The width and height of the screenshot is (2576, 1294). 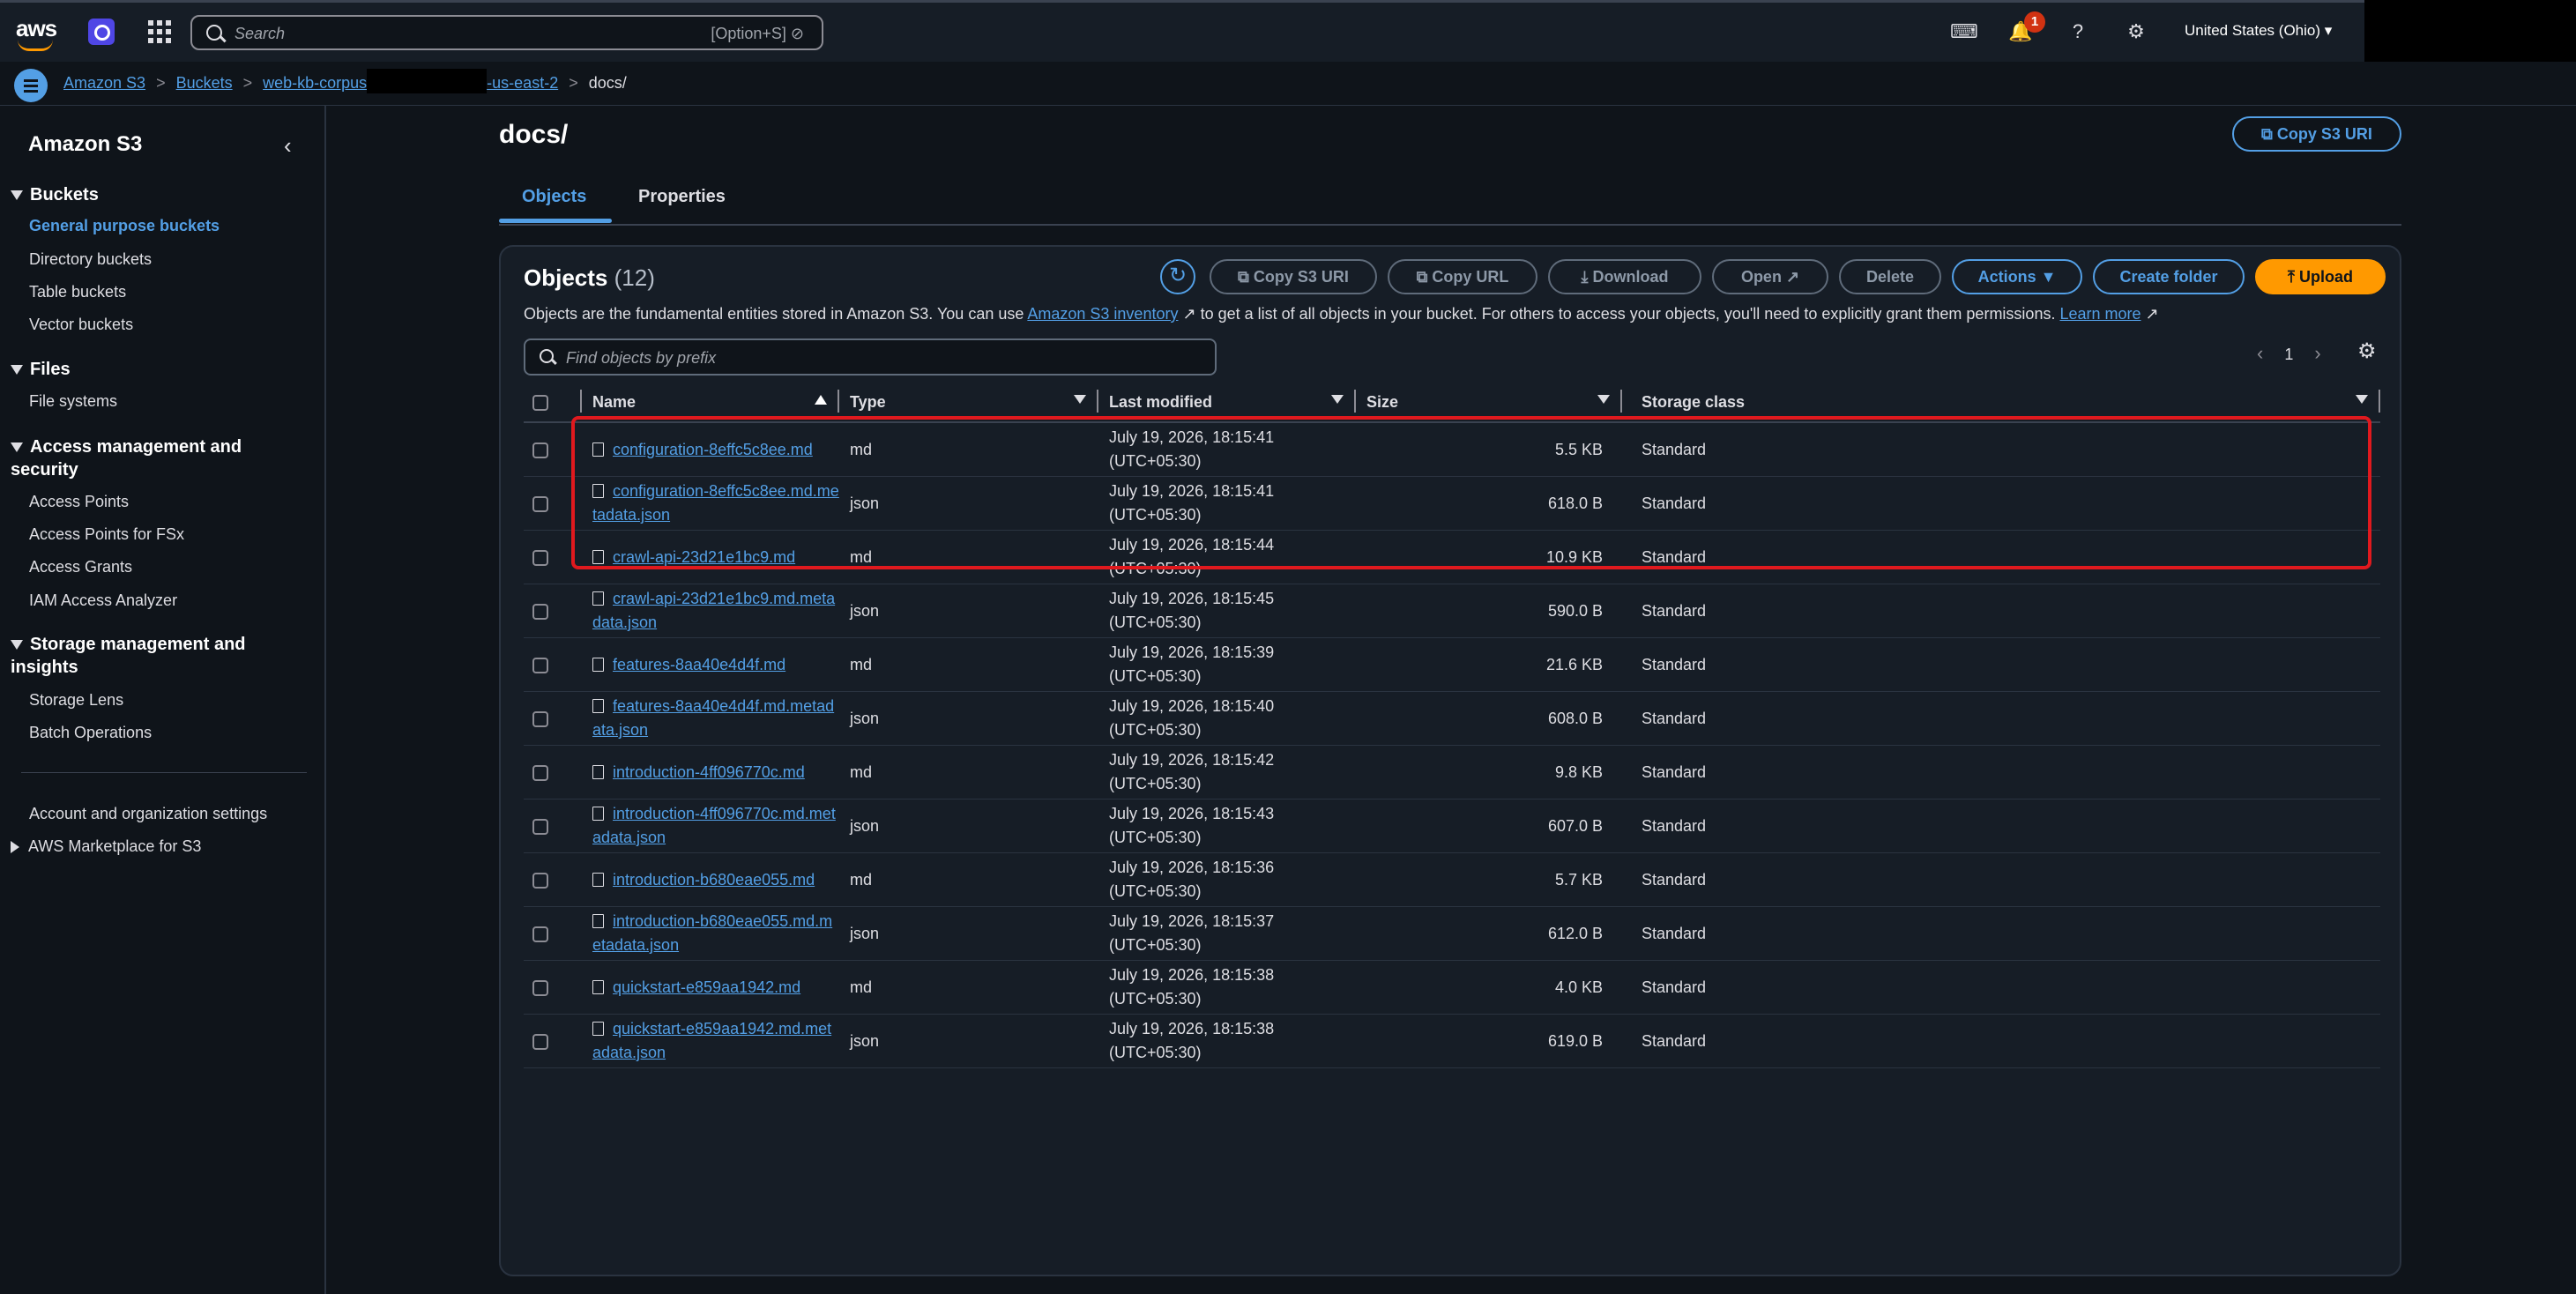 I want to click on select-all-checkbox, so click(x=540, y=402).